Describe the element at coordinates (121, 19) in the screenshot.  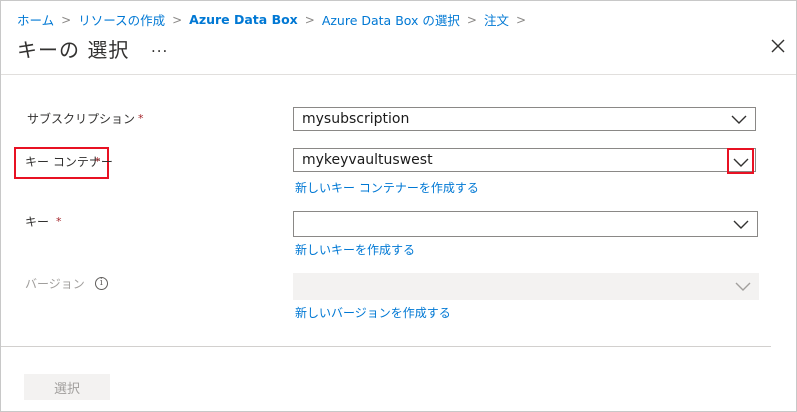
I see `breadcrumb-create-resource: リソースの作成` at that location.